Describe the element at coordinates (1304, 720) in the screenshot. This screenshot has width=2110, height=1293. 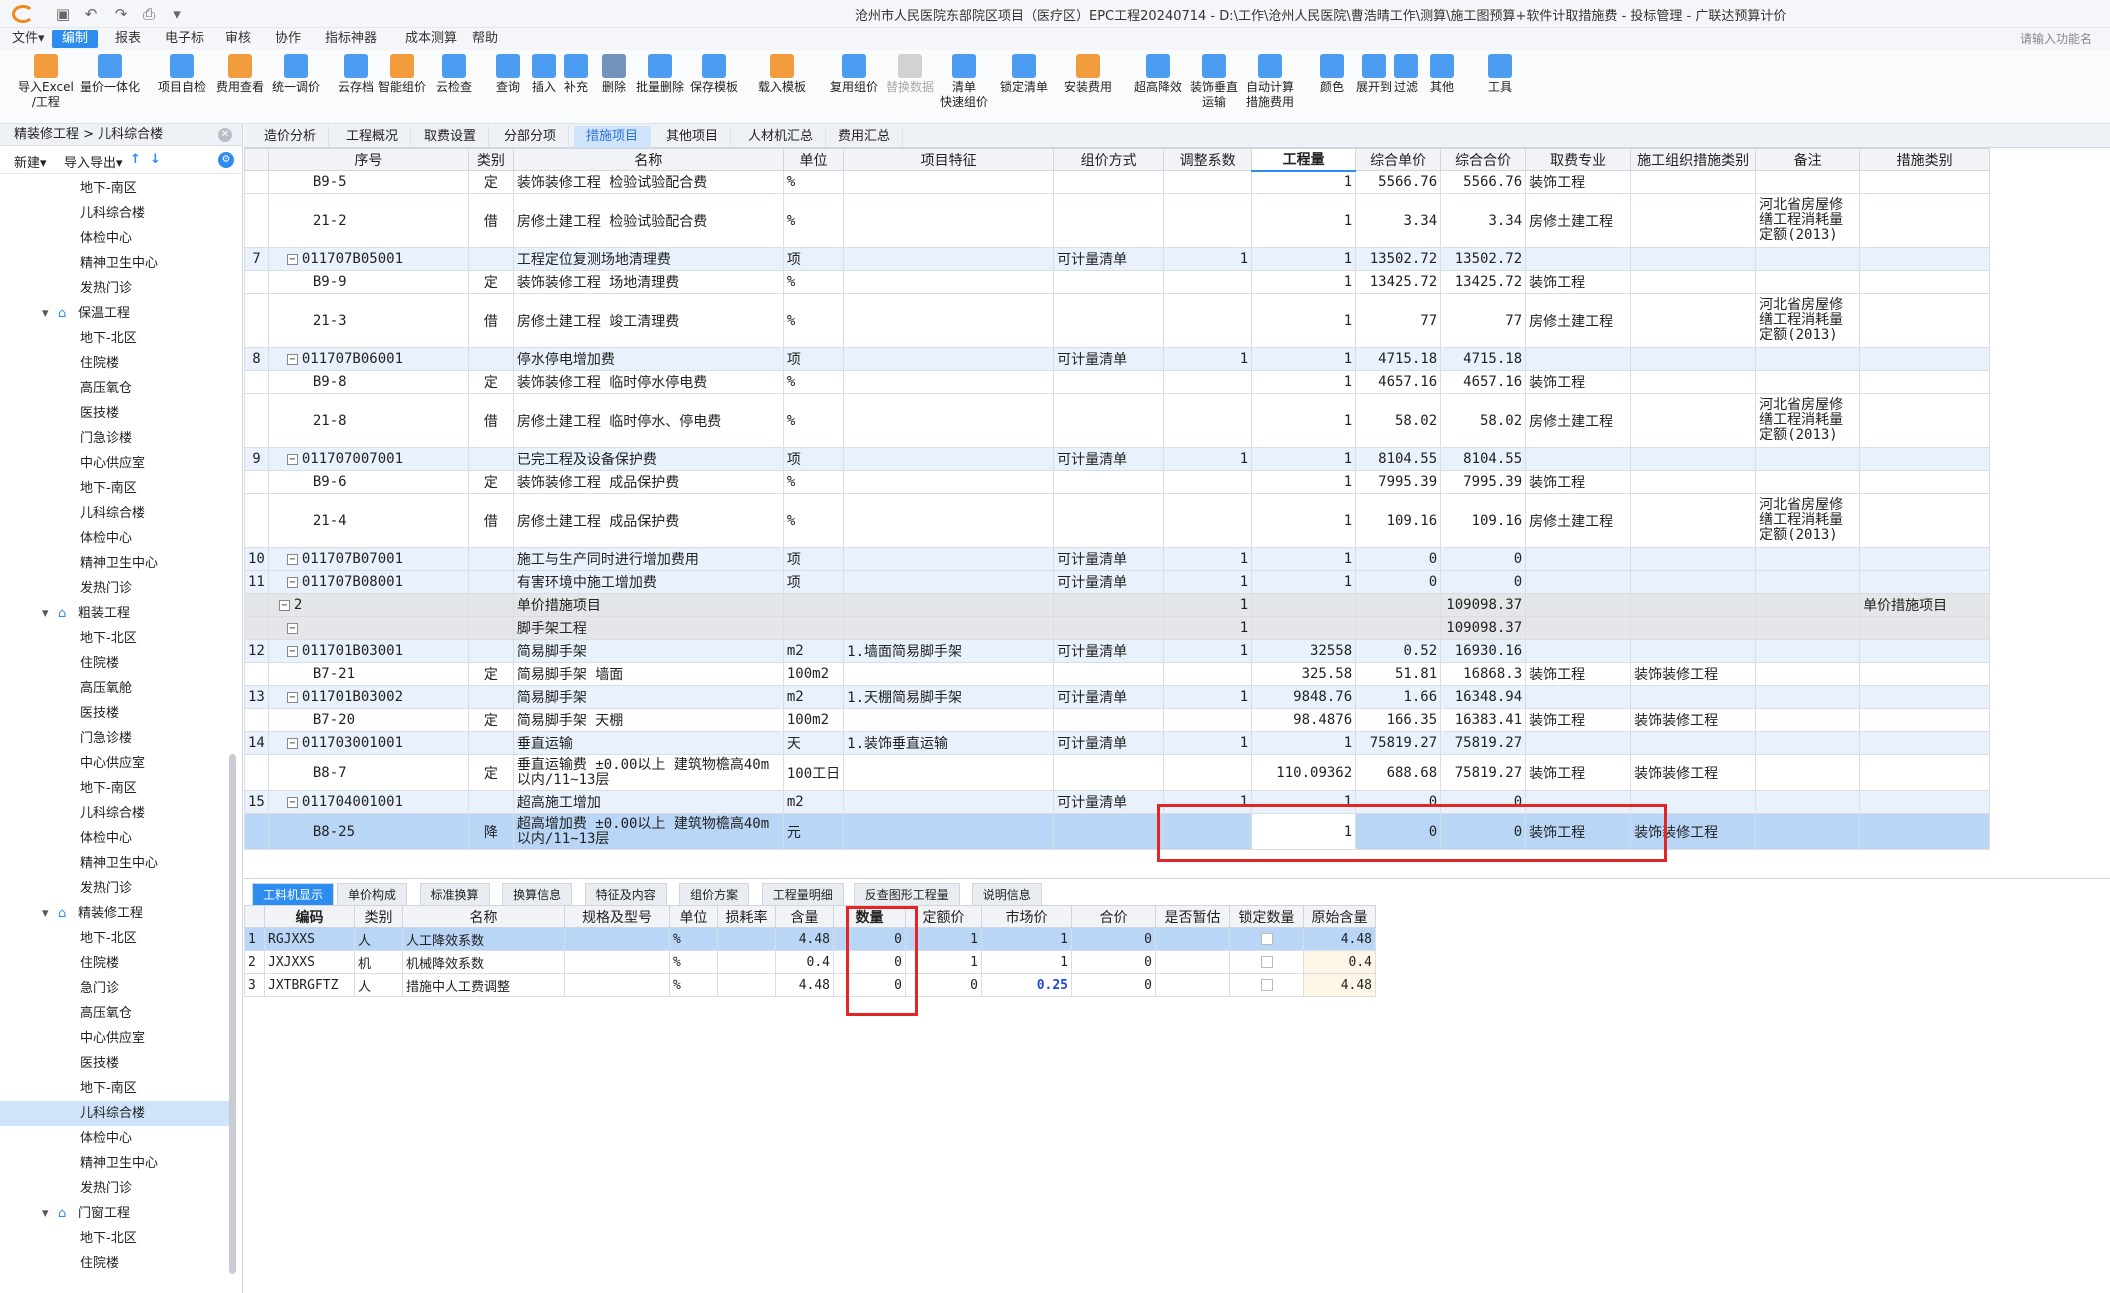
I see `cell-qty: 98.4876` at that location.